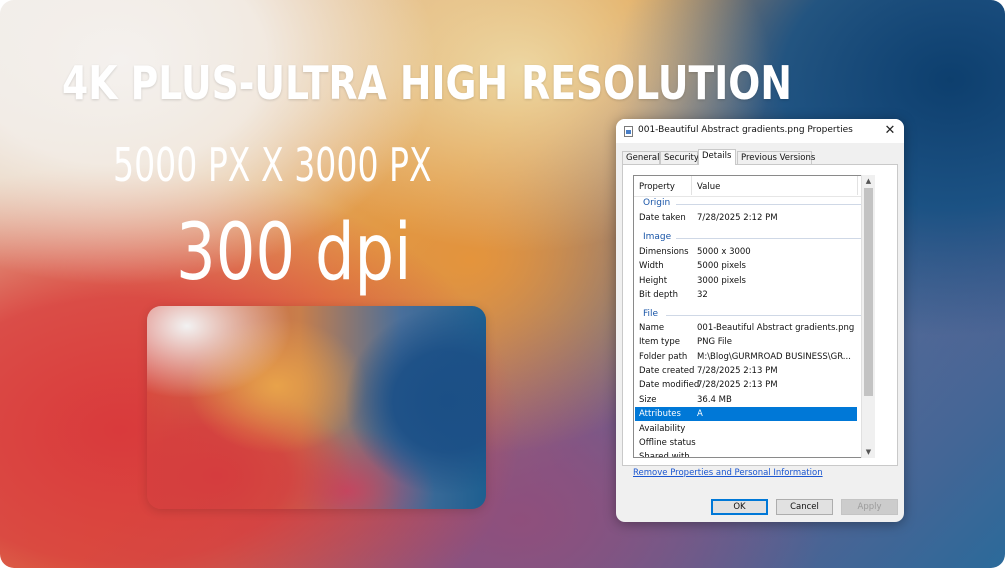  I want to click on list-header: Property Value, so click(754, 186).